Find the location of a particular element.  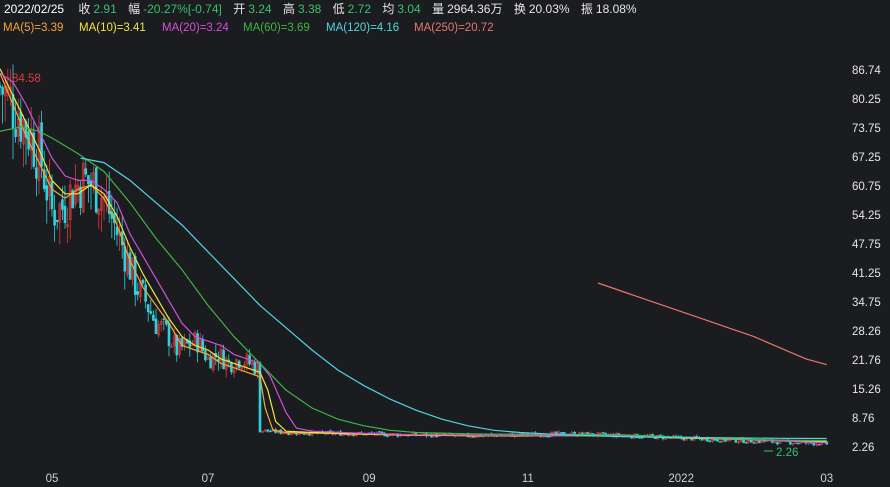

legend-ma250: MA(250)=20.72 is located at coordinates (454, 28).